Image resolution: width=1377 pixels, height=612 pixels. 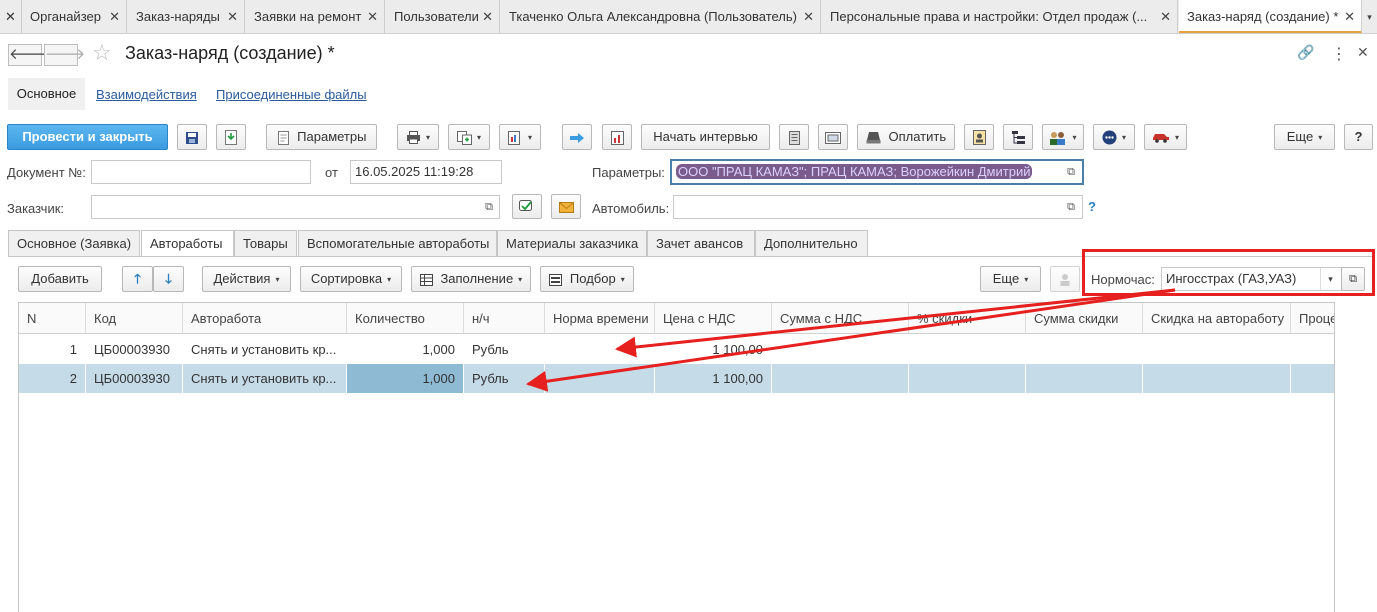 I want to click on open-parameters-icon: ⧉, so click(x=1071, y=172).